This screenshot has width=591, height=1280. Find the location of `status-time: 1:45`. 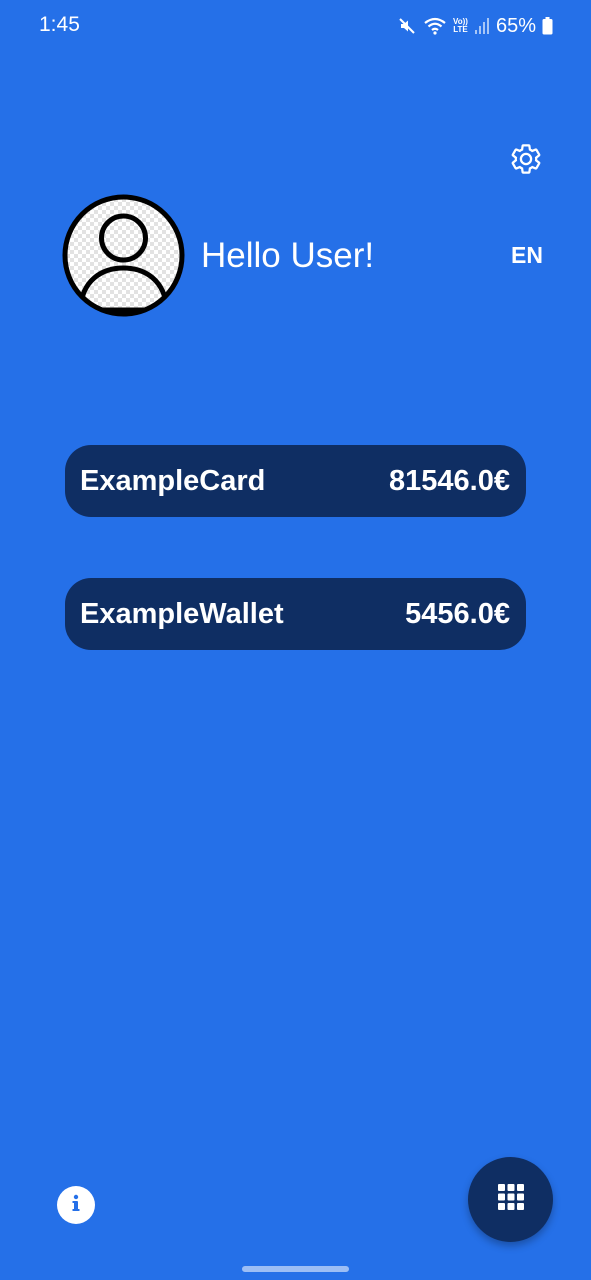

status-time: 1:45 is located at coordinates (59, 24).